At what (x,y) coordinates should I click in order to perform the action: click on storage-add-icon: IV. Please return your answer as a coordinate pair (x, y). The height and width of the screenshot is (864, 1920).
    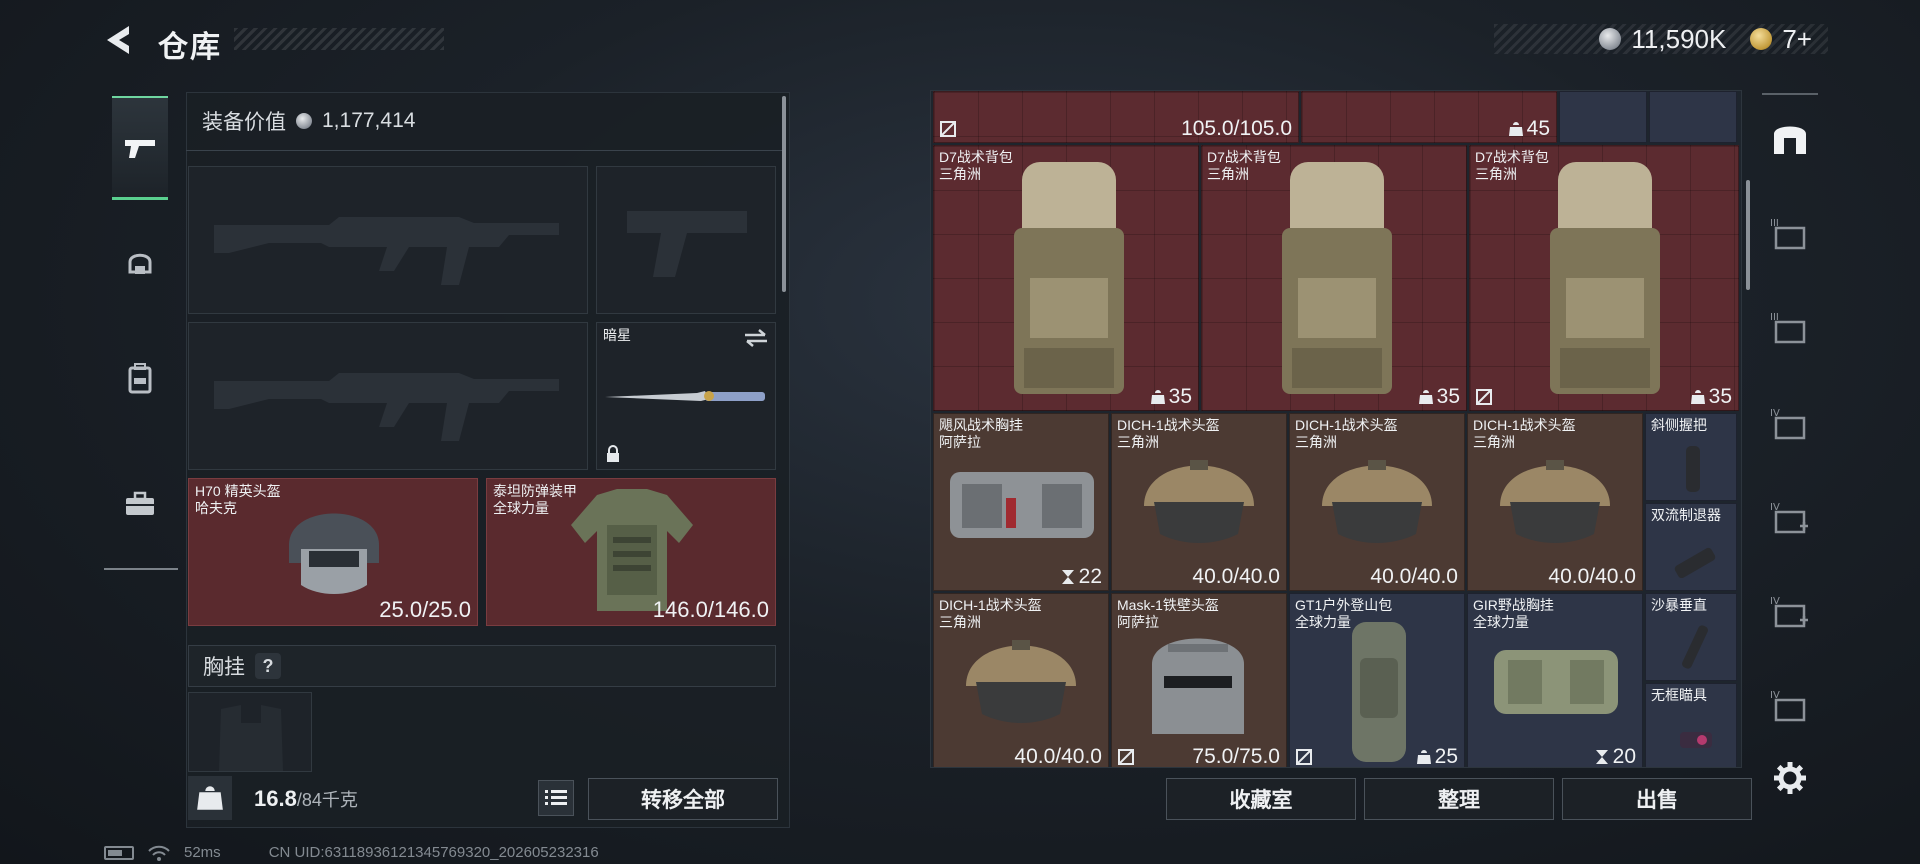
    Looking at the image, I should click on (1789, 518).